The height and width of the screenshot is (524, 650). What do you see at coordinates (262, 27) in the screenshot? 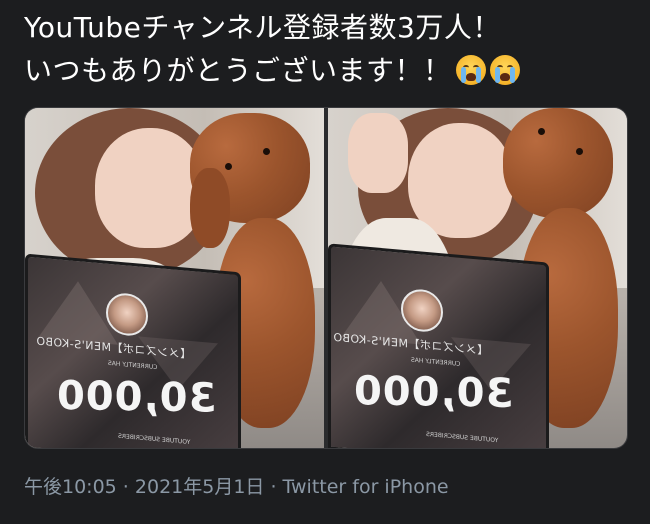
I see `tweet-text-line-1: YouTubeチャンネル登録者数3万人！` at bounding box center [262, 27].